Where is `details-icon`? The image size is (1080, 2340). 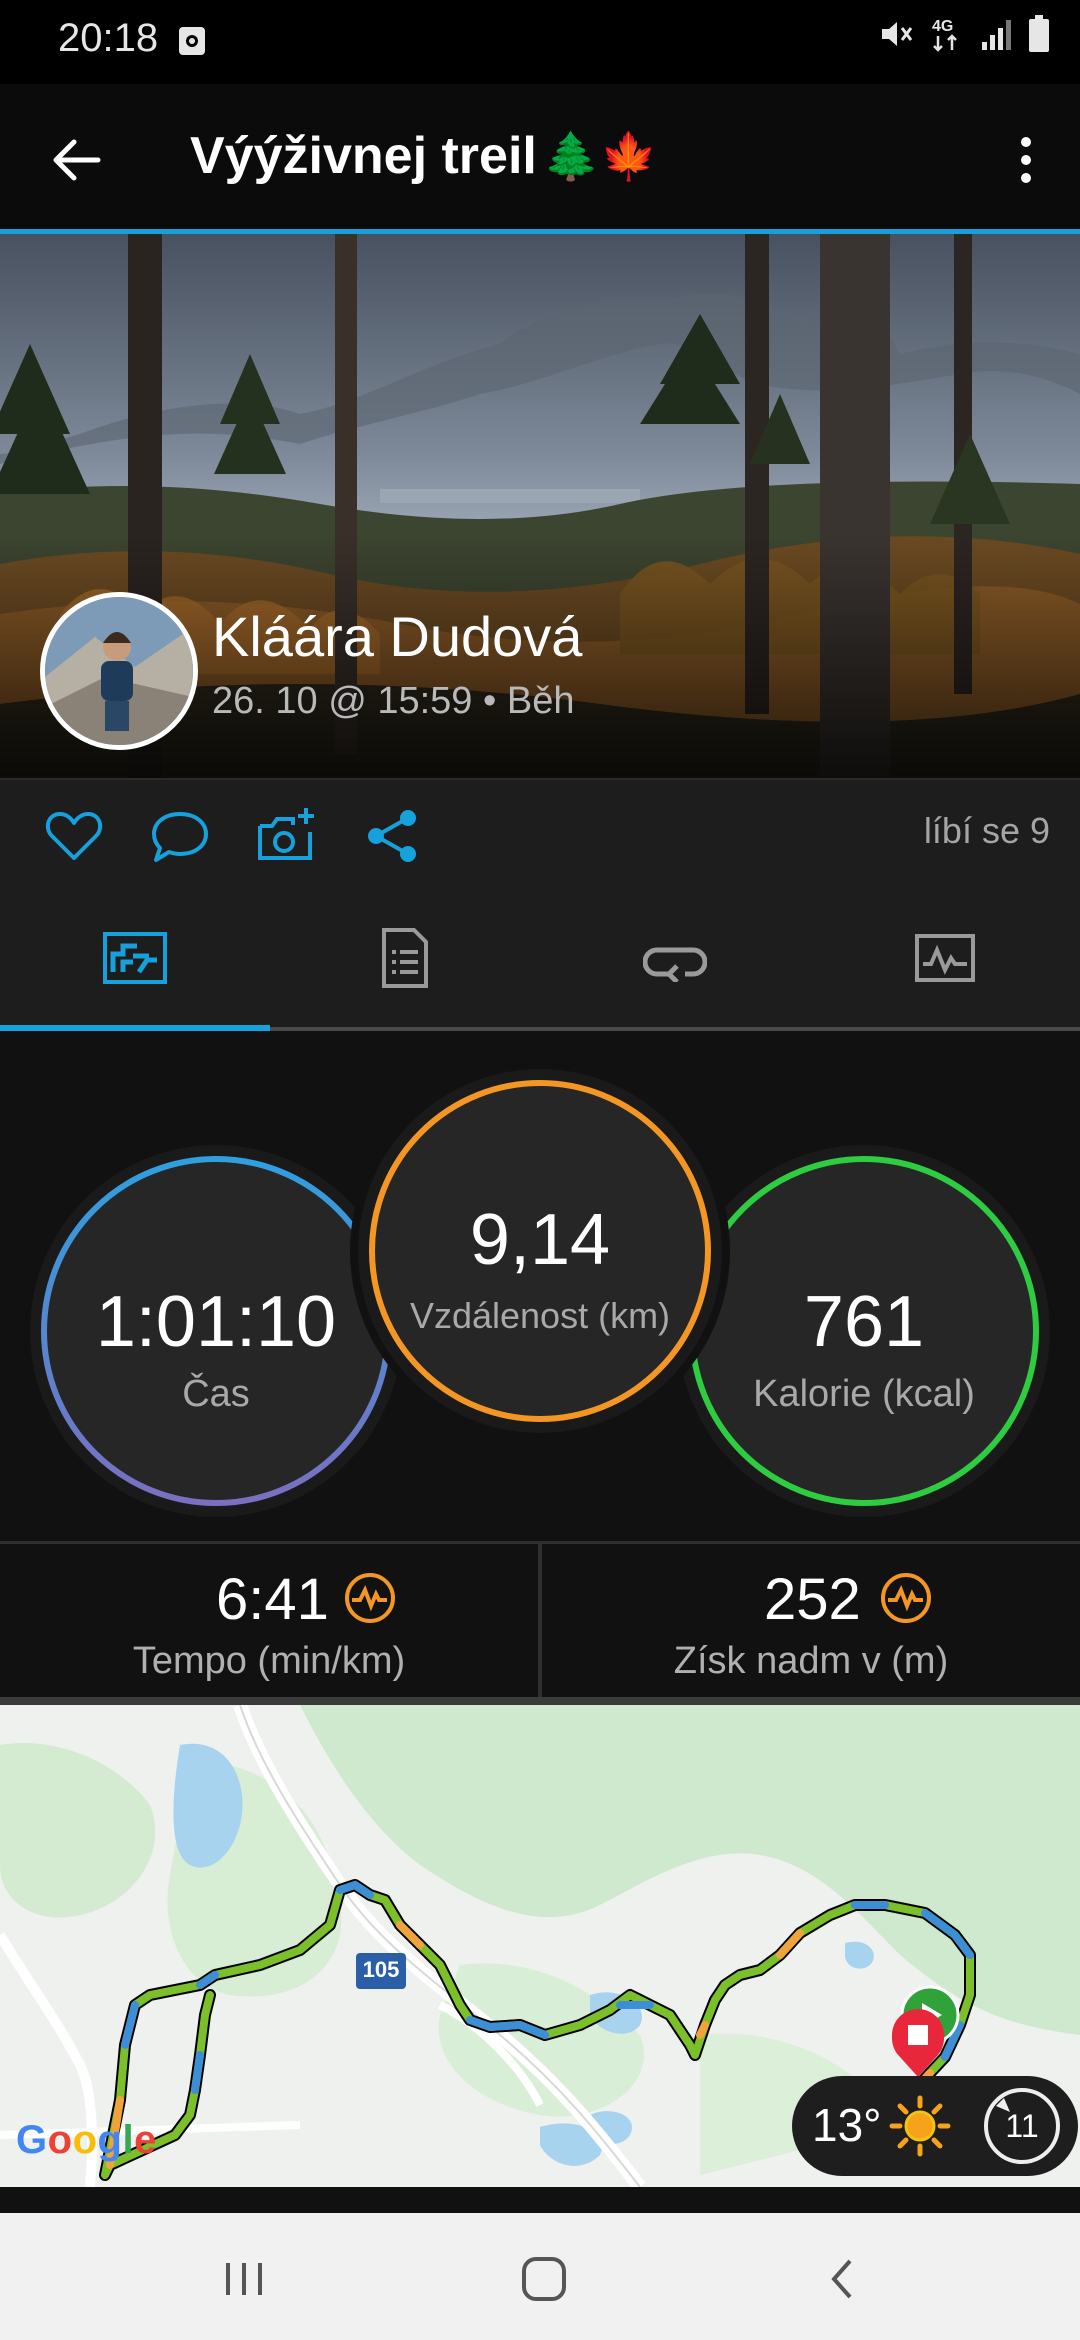
details-icon is located at coordinates (405, 960).